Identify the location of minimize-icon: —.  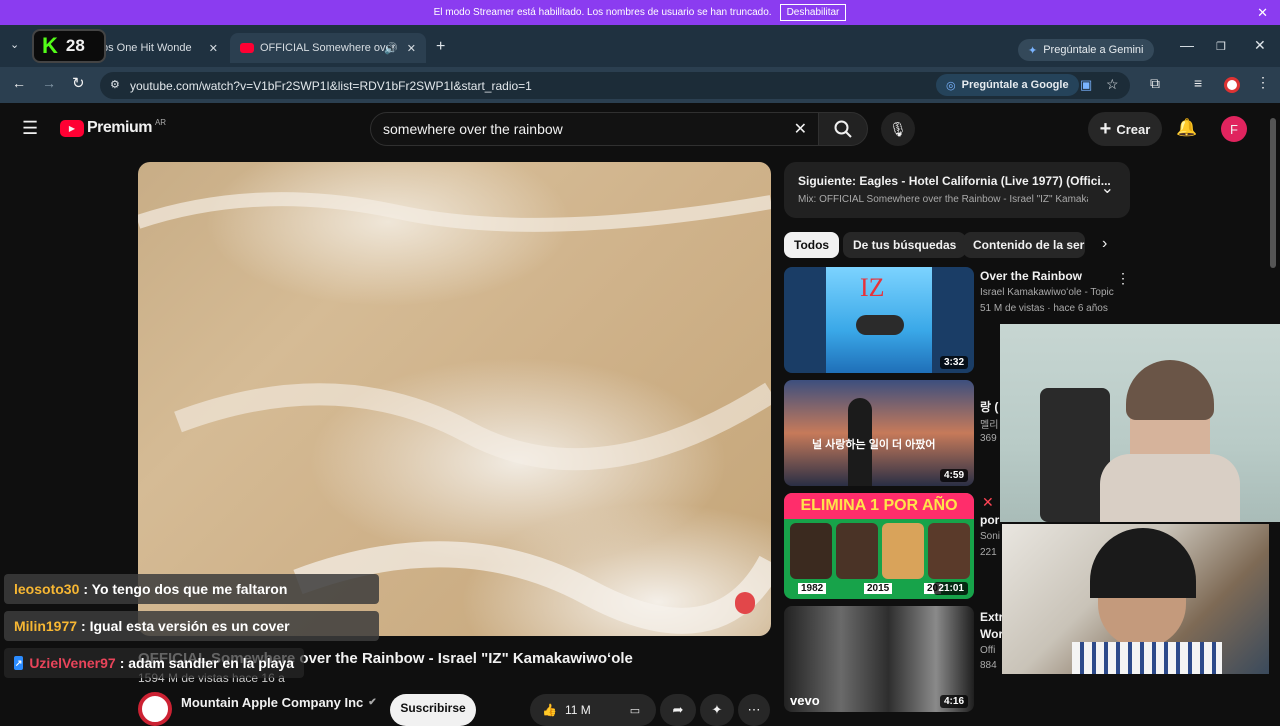
(1187, 45).